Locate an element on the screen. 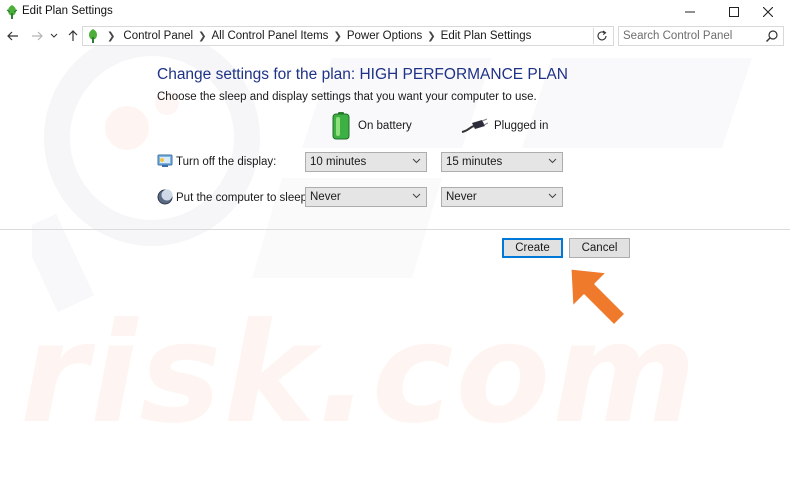  title-bar: Edit Plan Settings is located at coordinates (395, 12).